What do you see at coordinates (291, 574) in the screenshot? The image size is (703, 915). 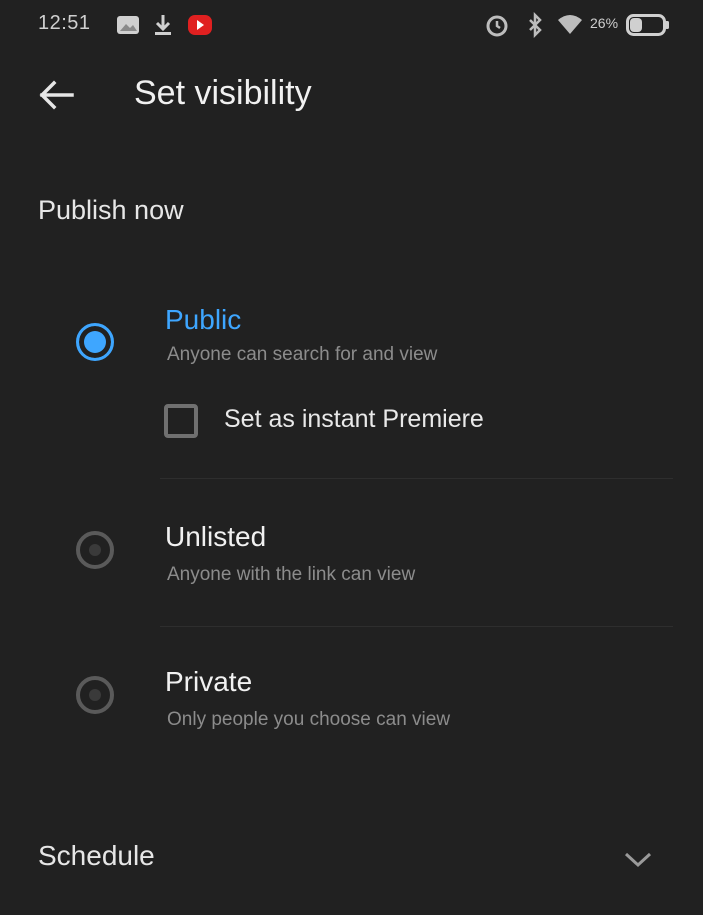 I see `option-desc-unlisted: Anyone with the link can view` at bounding box center [291, 574].